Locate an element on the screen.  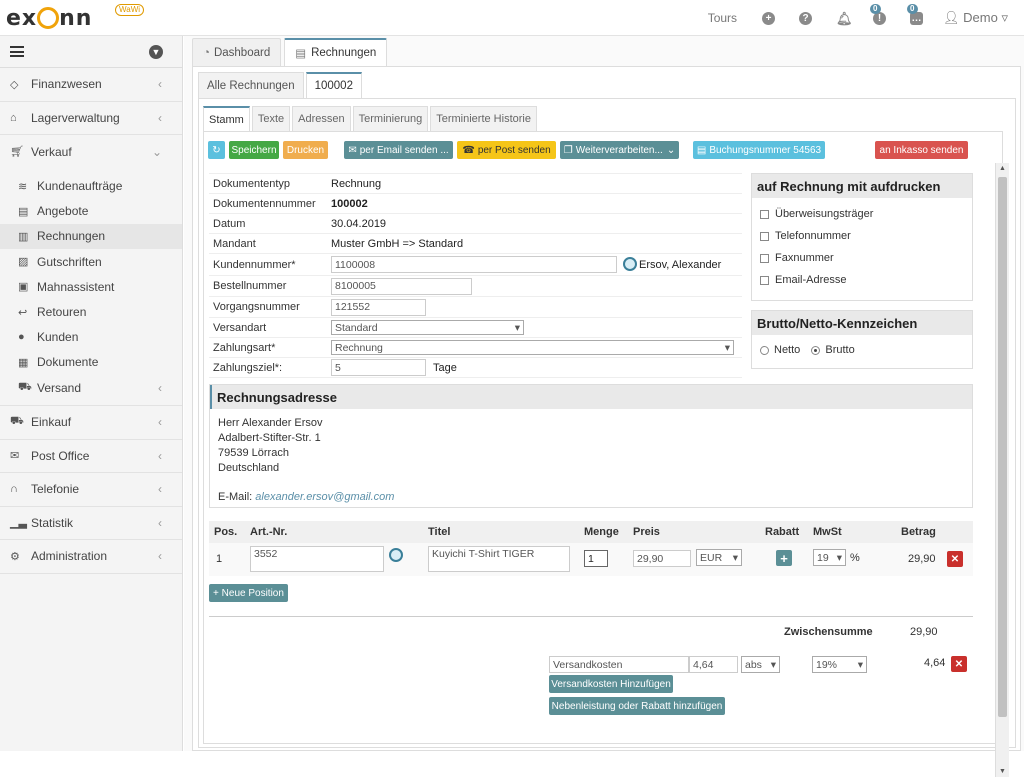
tab-alle-rechnungen: Alle Rechnungen is located at coordinates (251, 85).